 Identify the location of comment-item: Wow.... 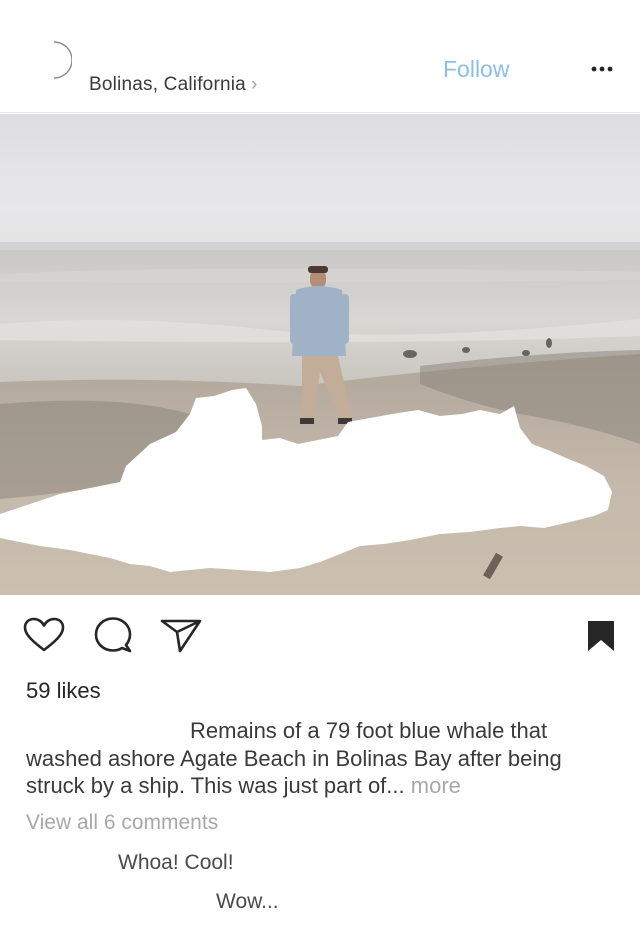
(247, 901).